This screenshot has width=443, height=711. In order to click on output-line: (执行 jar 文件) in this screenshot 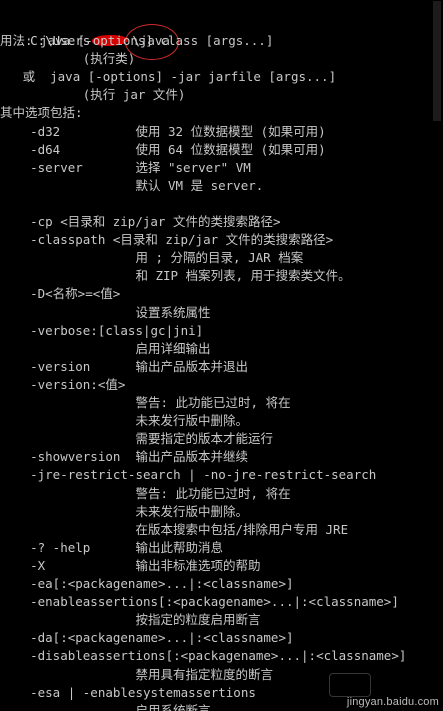, I will do `click(93, 95)`.